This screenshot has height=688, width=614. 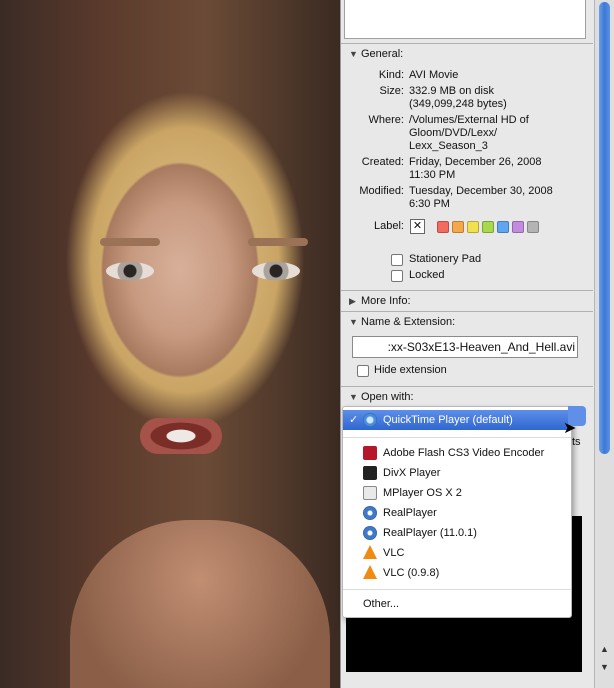 What do you see at coordinates (410, 513) in the screenshot?
I see `menu-item-label: RealPlayer` at bounding box center [410, 513].